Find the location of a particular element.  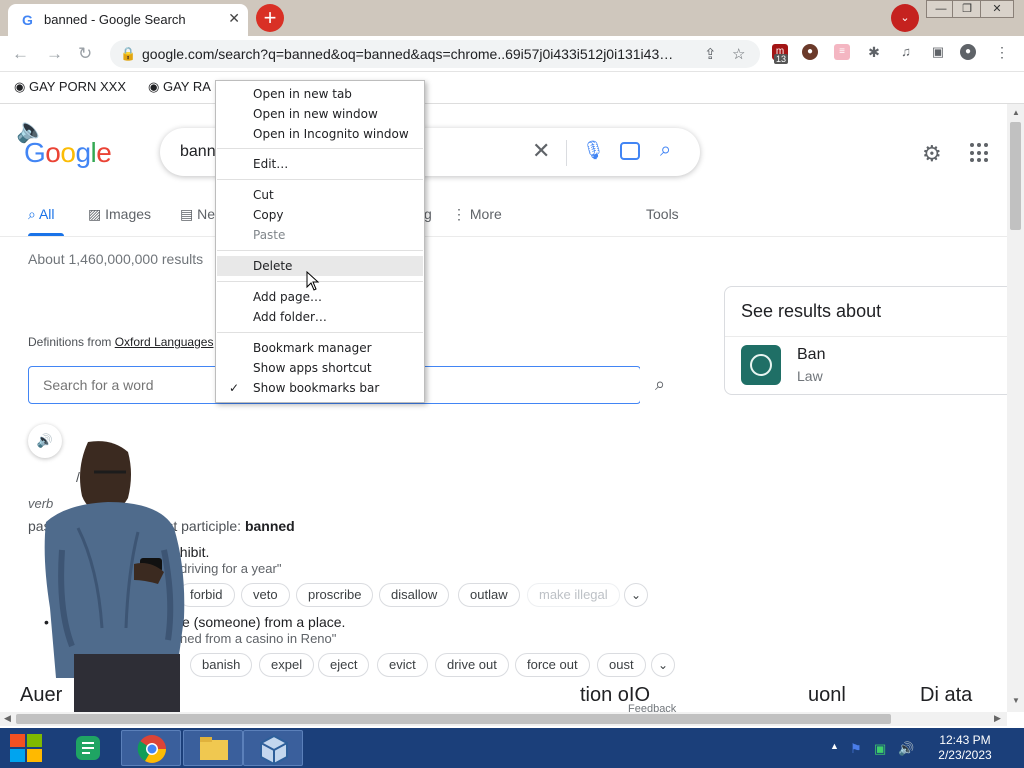

microphone-icon: 🎙 is located at coordinates (593, 150).